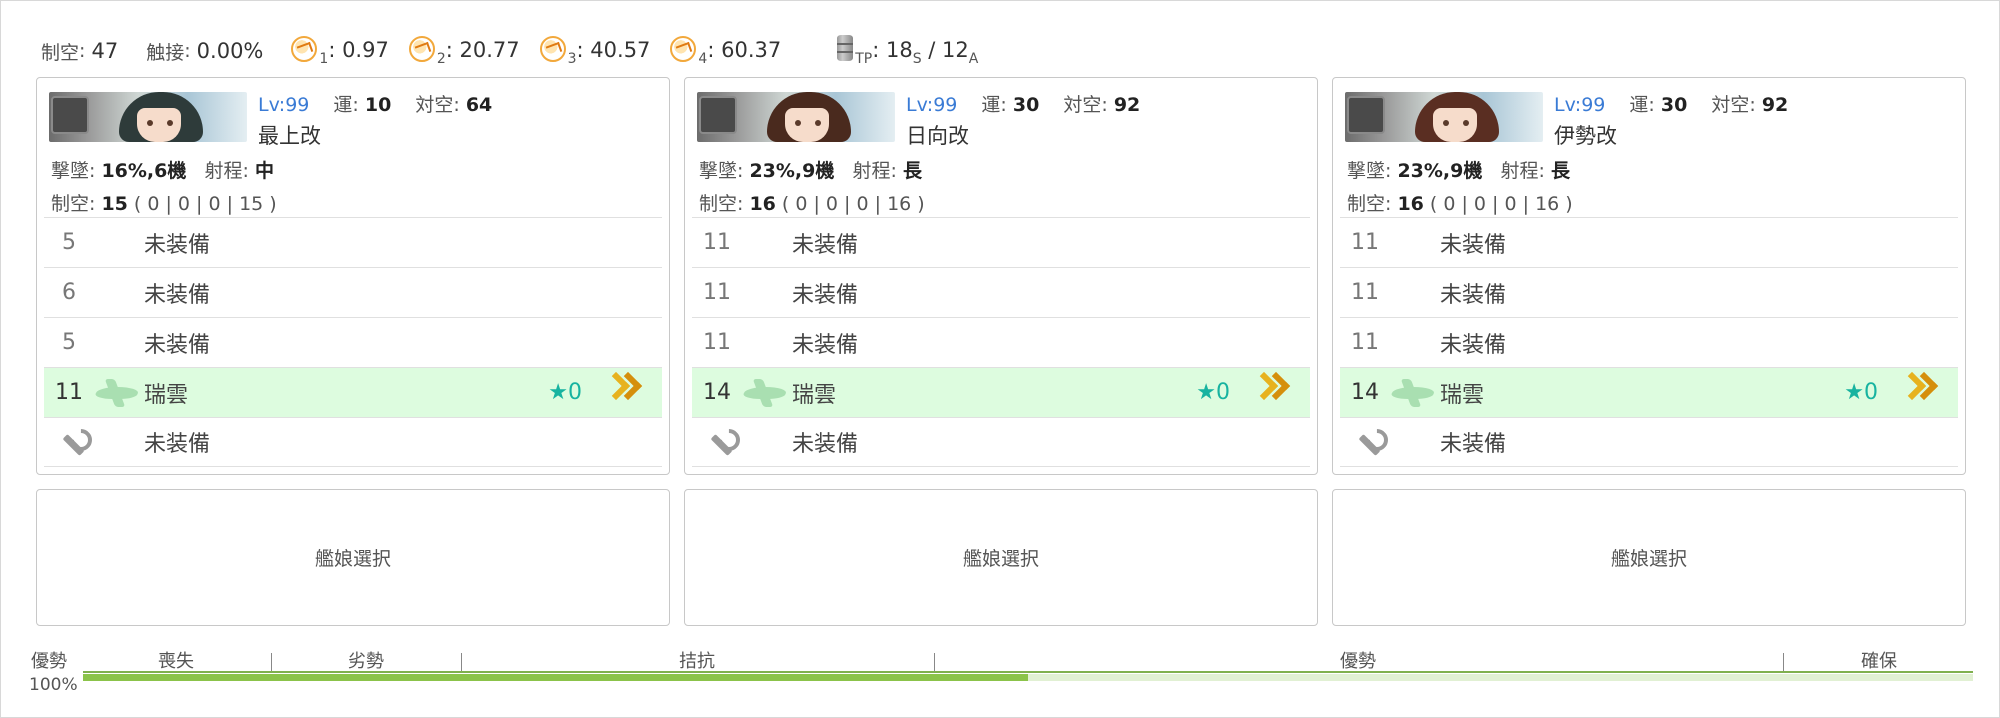 The image size is (2000, 718). I want to click on equipment-slot-4: 11 瑞雲 ★0, so click(353, 392).